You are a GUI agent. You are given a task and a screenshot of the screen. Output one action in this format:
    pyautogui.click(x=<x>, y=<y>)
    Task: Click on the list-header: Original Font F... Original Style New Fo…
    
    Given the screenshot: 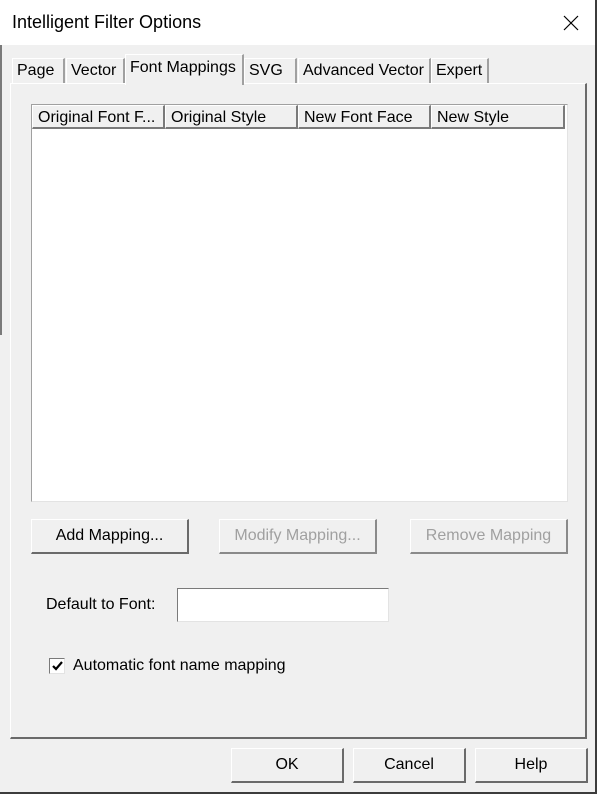 What is the action you would take?
    pyautogui.click(x=299, y=117)
    